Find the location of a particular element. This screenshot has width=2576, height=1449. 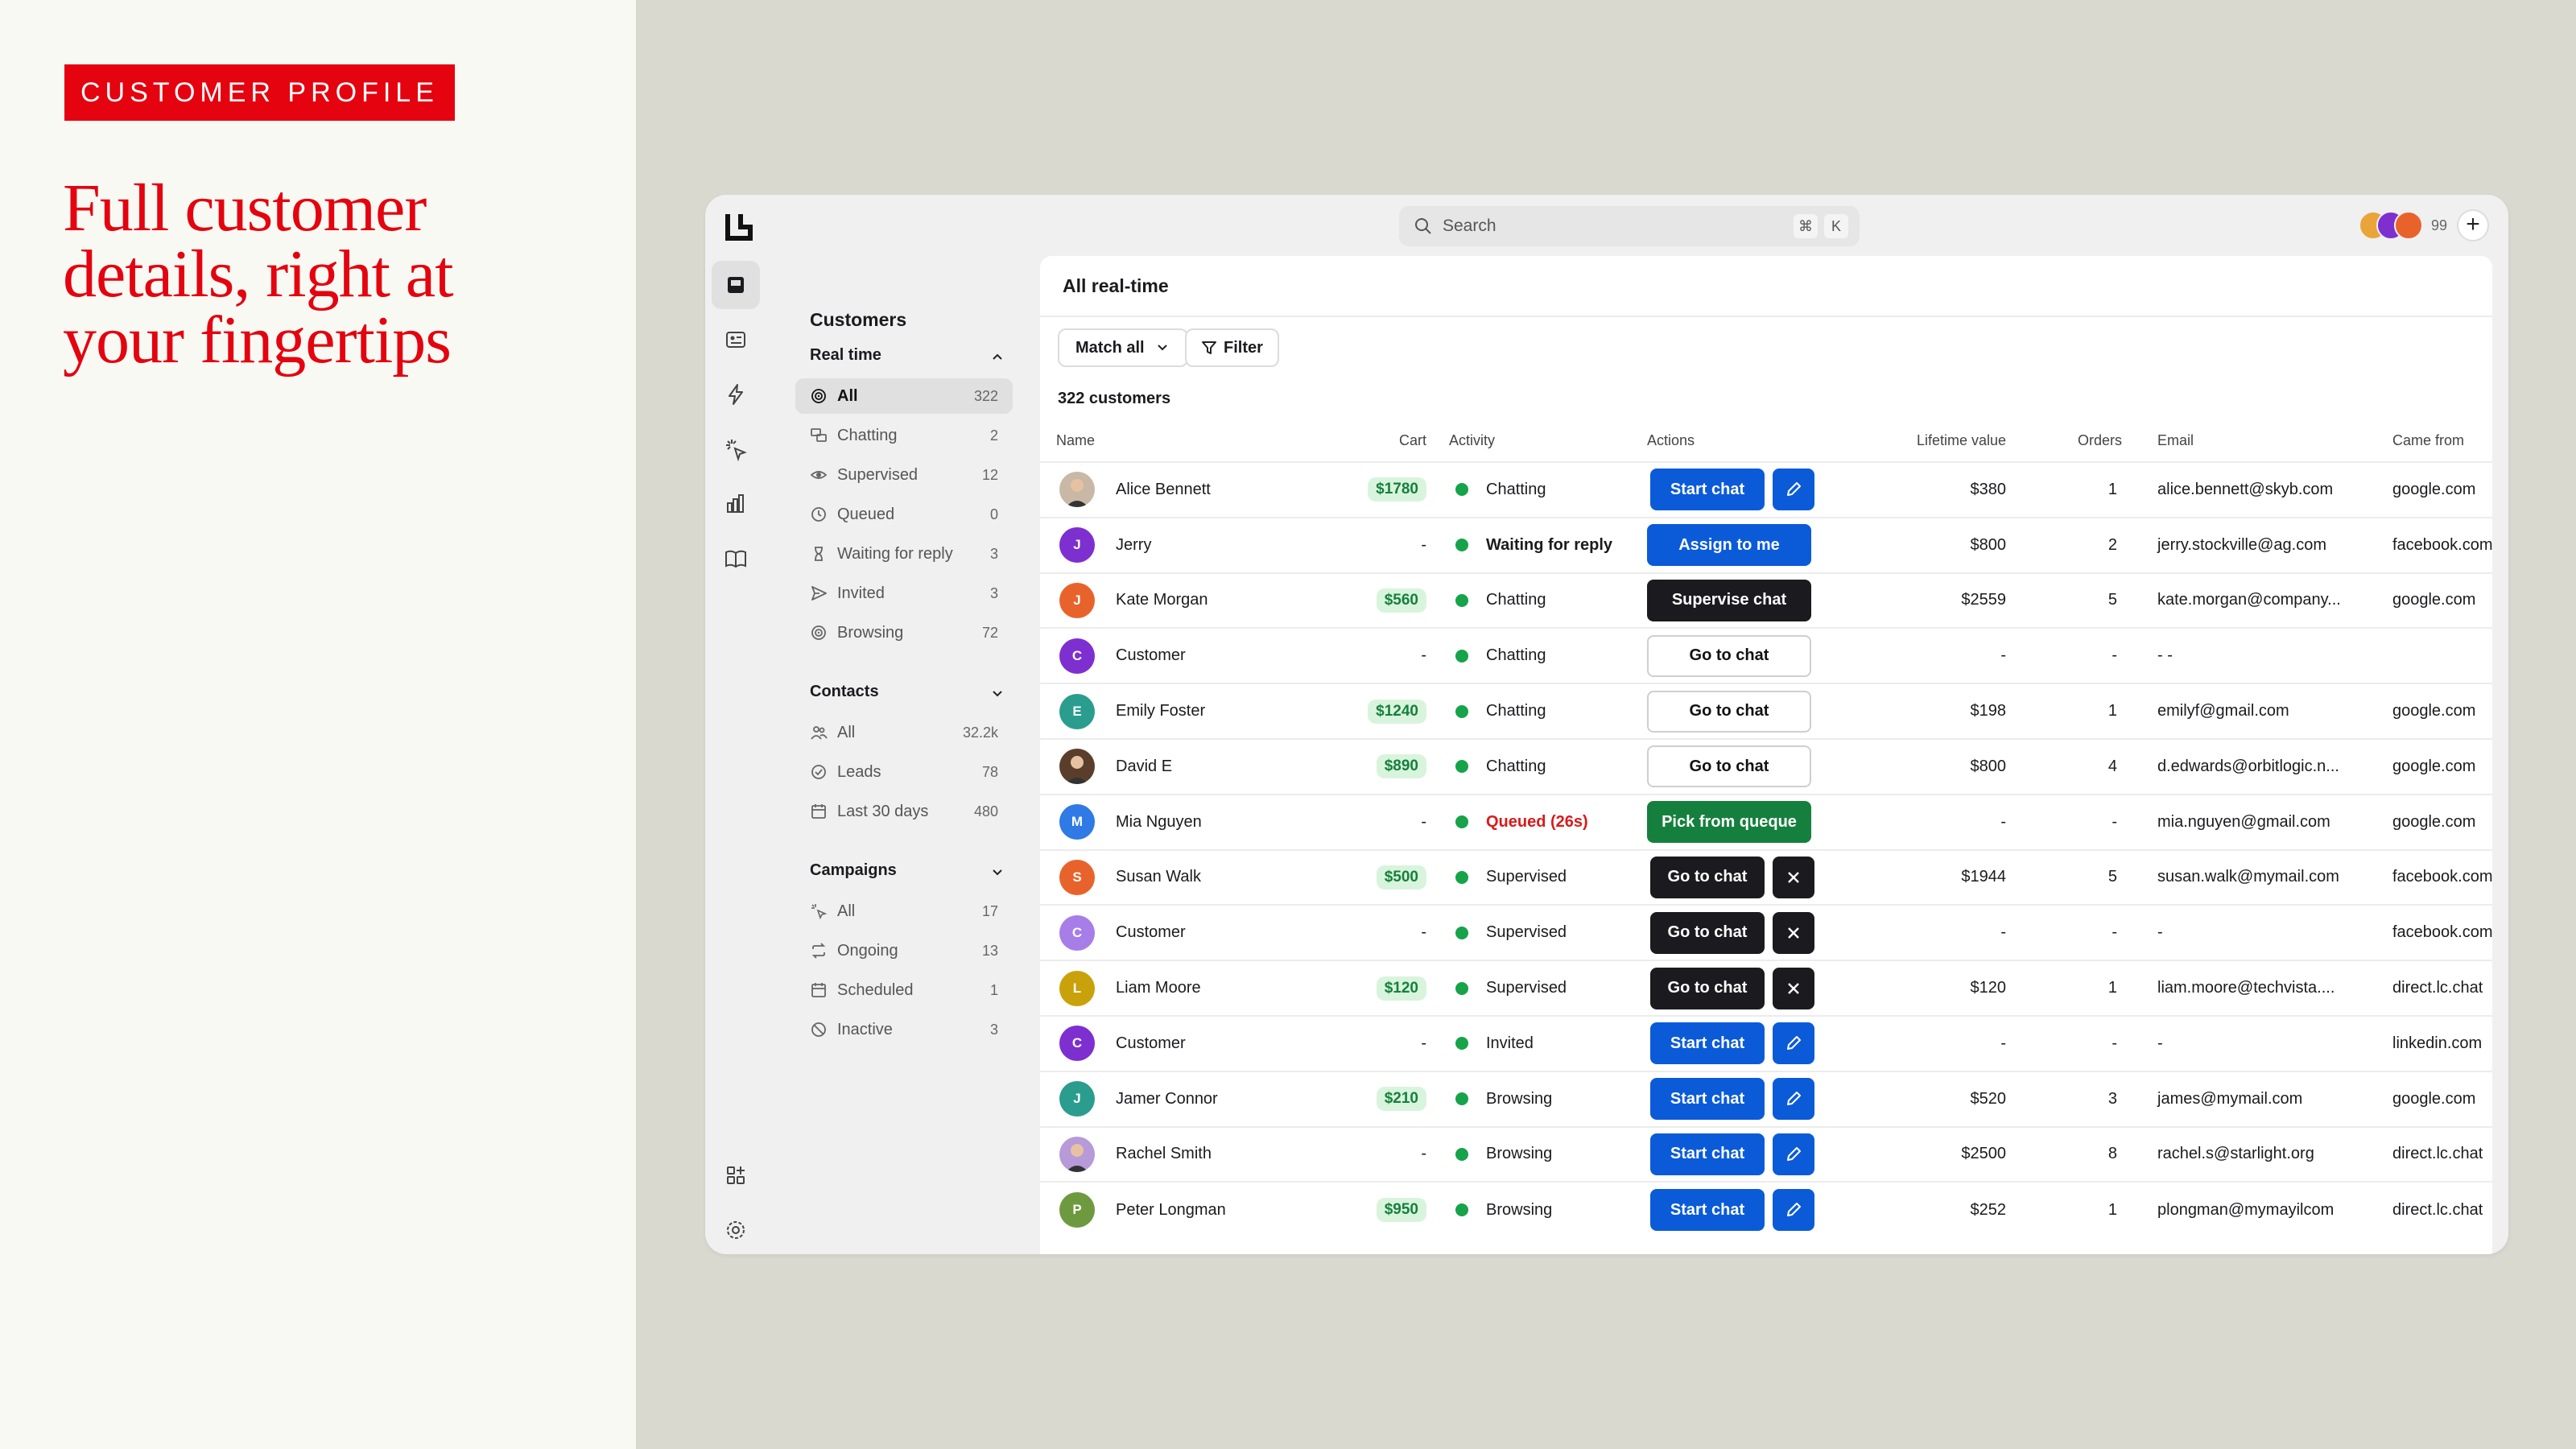

email-cell: susan.walk@mymail.com is located at coordinates (2238, 877).